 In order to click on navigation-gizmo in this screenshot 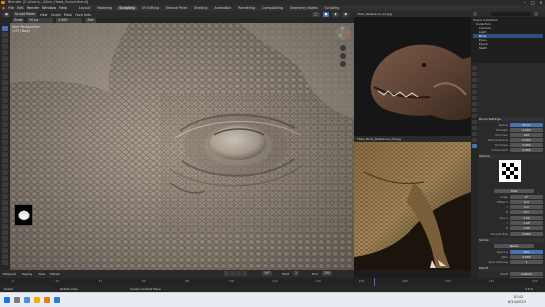, I will do `click(343, 33)`.